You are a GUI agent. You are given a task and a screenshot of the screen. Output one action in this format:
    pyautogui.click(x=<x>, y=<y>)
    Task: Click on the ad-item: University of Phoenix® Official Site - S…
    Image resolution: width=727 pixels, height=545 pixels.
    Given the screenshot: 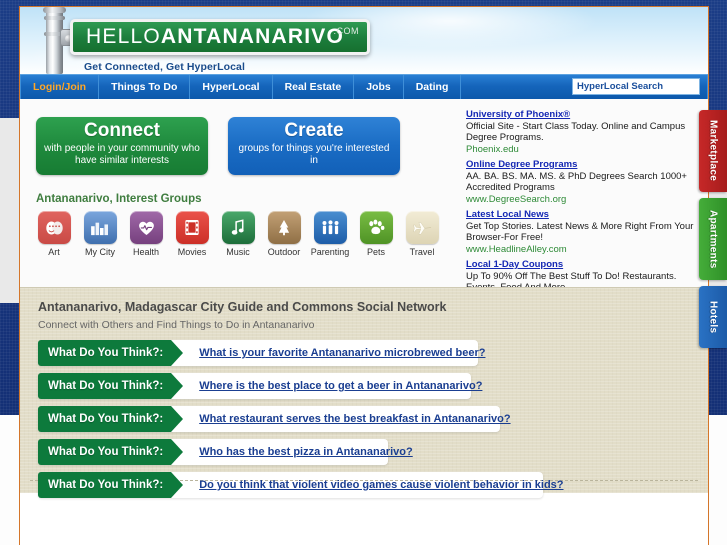 What is the action you would take?
    pyautogui.click(x=580, y=132)
    